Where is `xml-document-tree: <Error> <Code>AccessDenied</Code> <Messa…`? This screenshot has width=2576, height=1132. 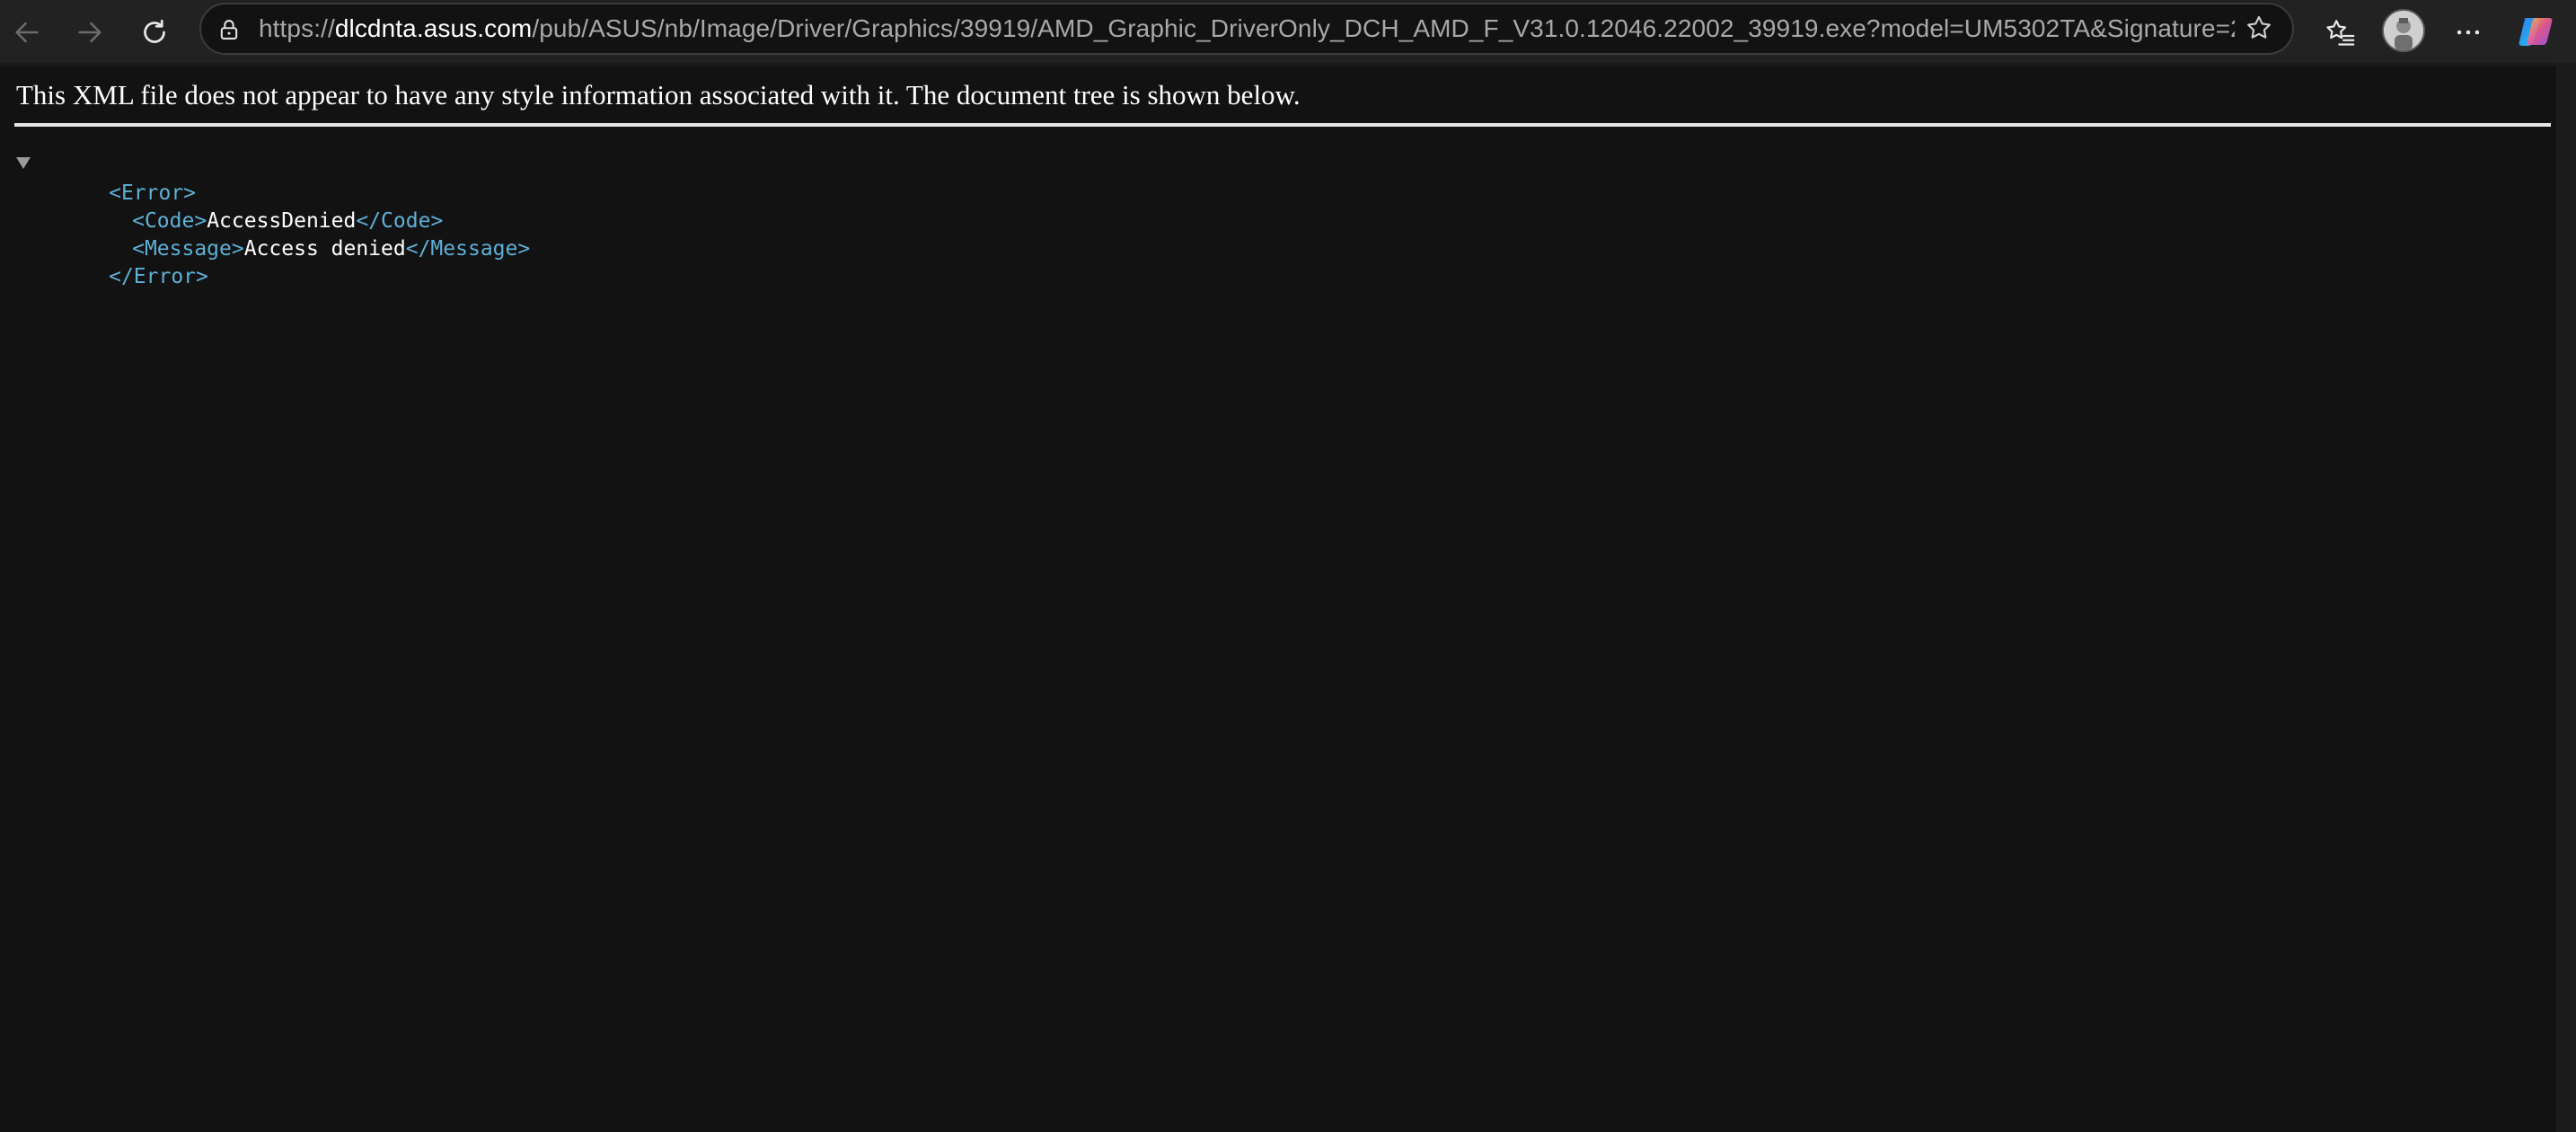 xml-document-tree: <Error> <Code>AccessDenied</Code> <Messa… is located at coordinates (272, 220).